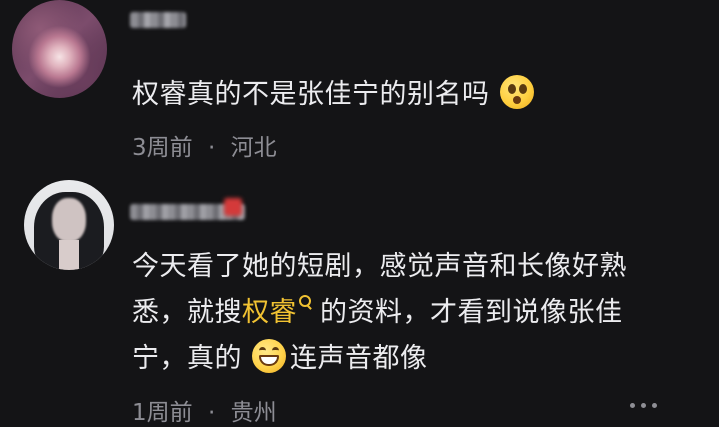 Image resolution: width=719 pixels, height=427 pixels. What do you see at coordinates (204, 145) in the screenshot?
I see `comment-meta: 3周前 · 河北` at bounding box center [204, 145].